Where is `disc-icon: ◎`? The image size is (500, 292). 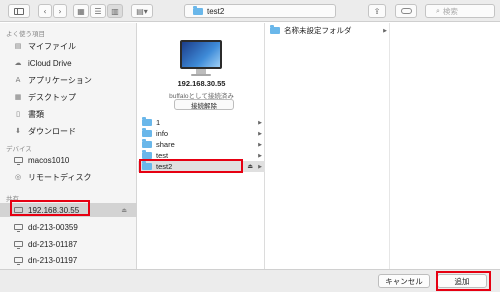 disc-icon: ◎ is located at coordinates (18, 177).